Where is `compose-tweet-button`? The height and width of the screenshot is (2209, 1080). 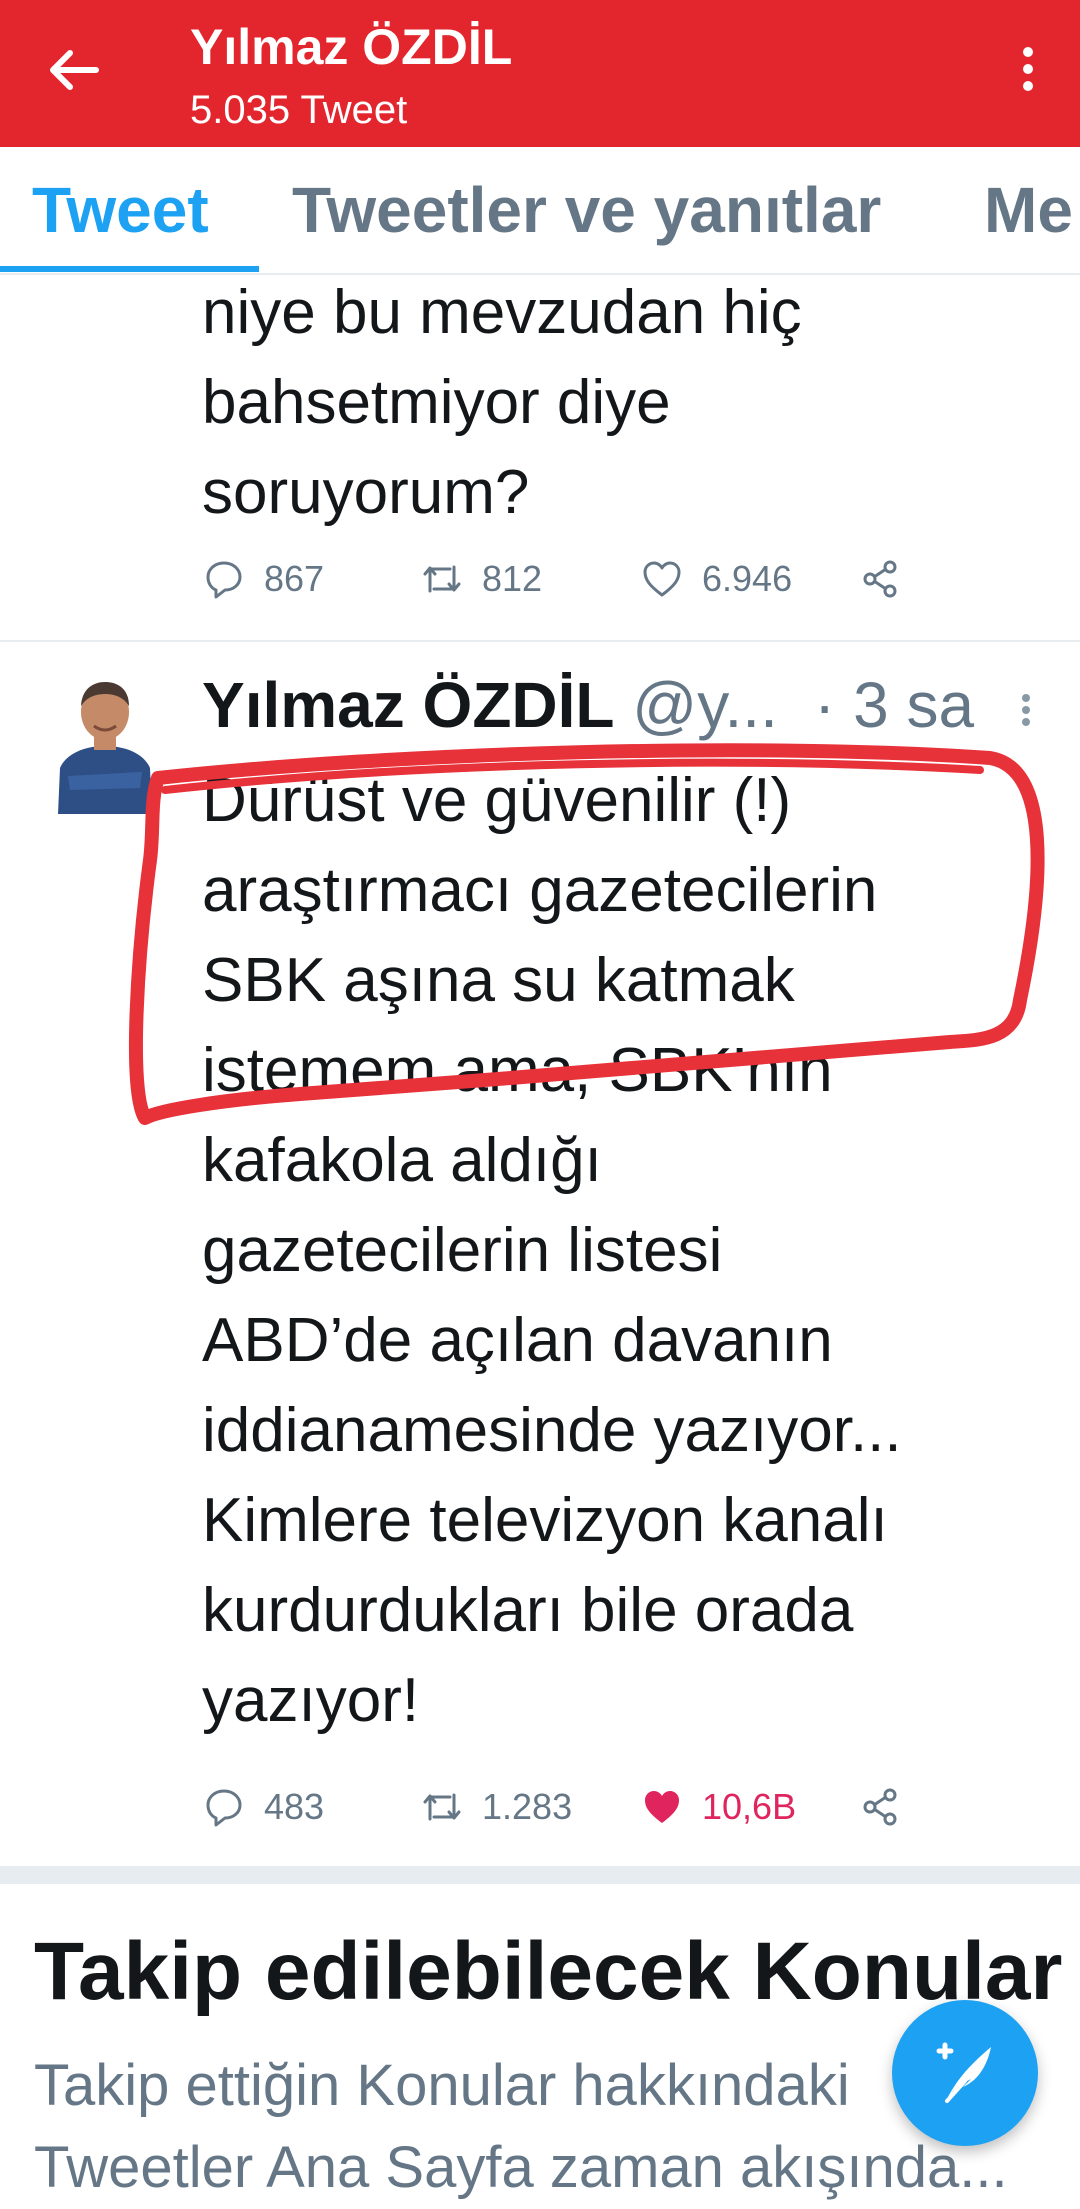
compose-tweet-button is located at coordinates (965, 2073).